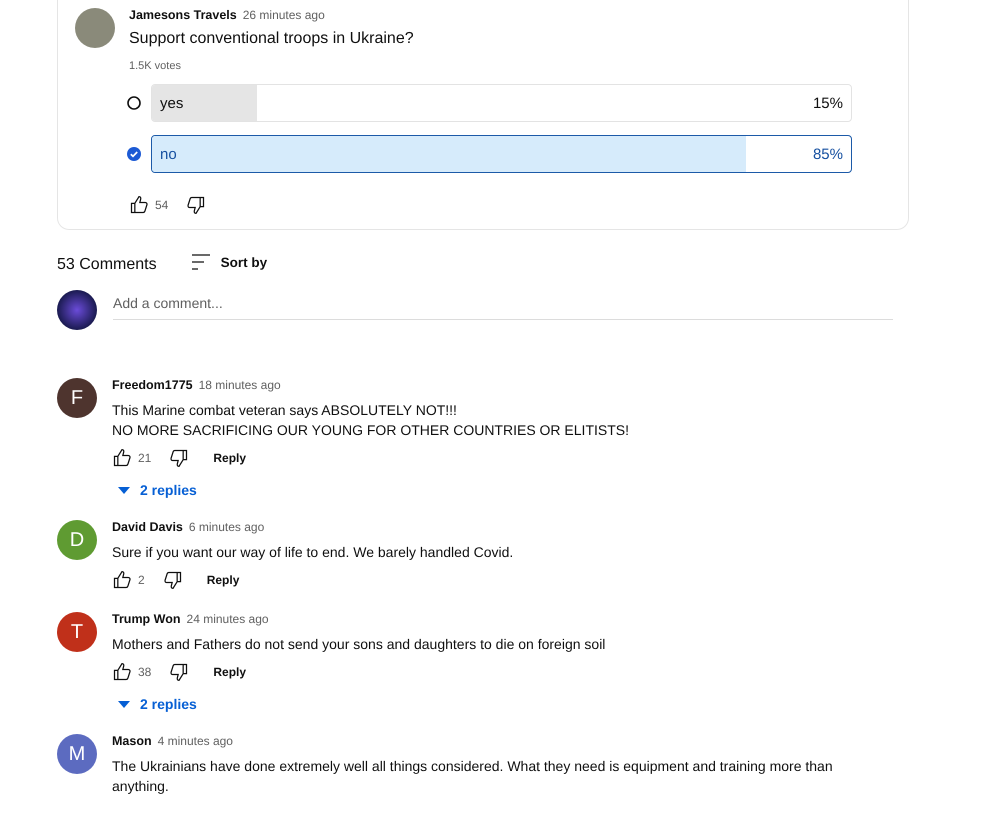  I want to click on author-name: Jamesons Travels, so click(183, 15).